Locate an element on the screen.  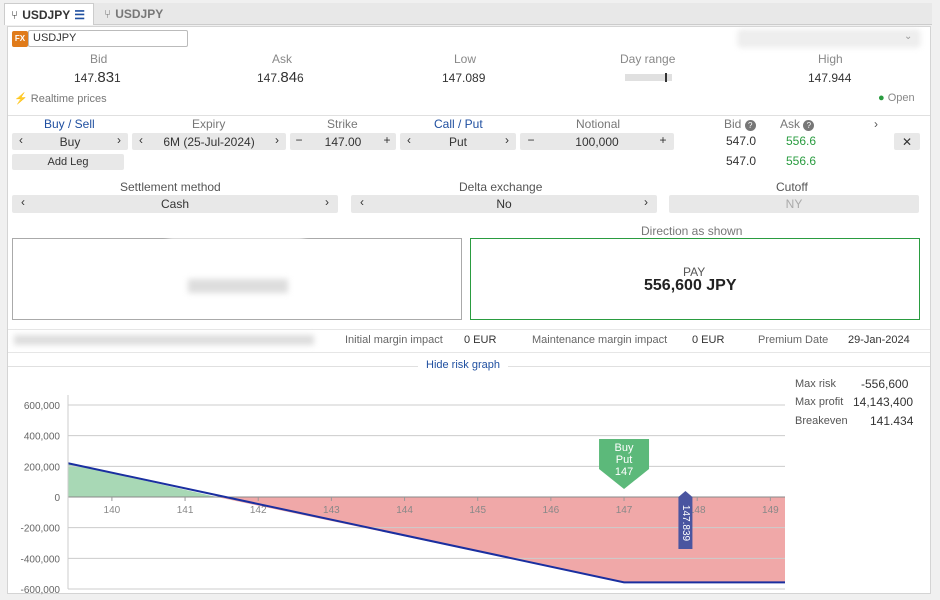
strike-marker-label: 147 is located at coordinates (624, 472).